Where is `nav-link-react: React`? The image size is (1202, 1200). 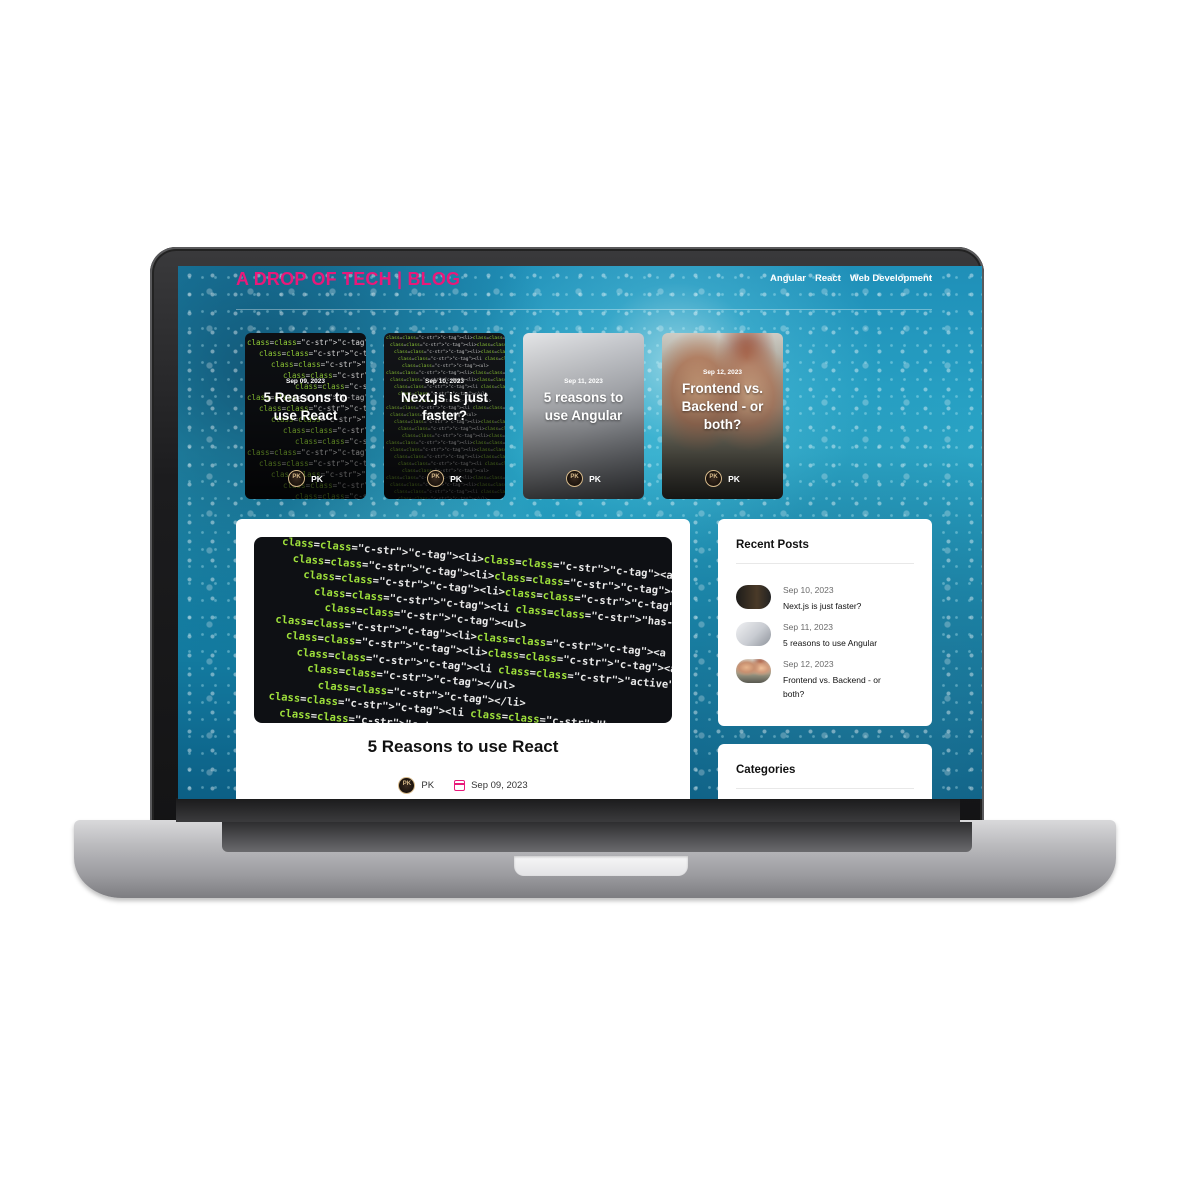
nav-link-react: React is located at coordinates (828, 278).